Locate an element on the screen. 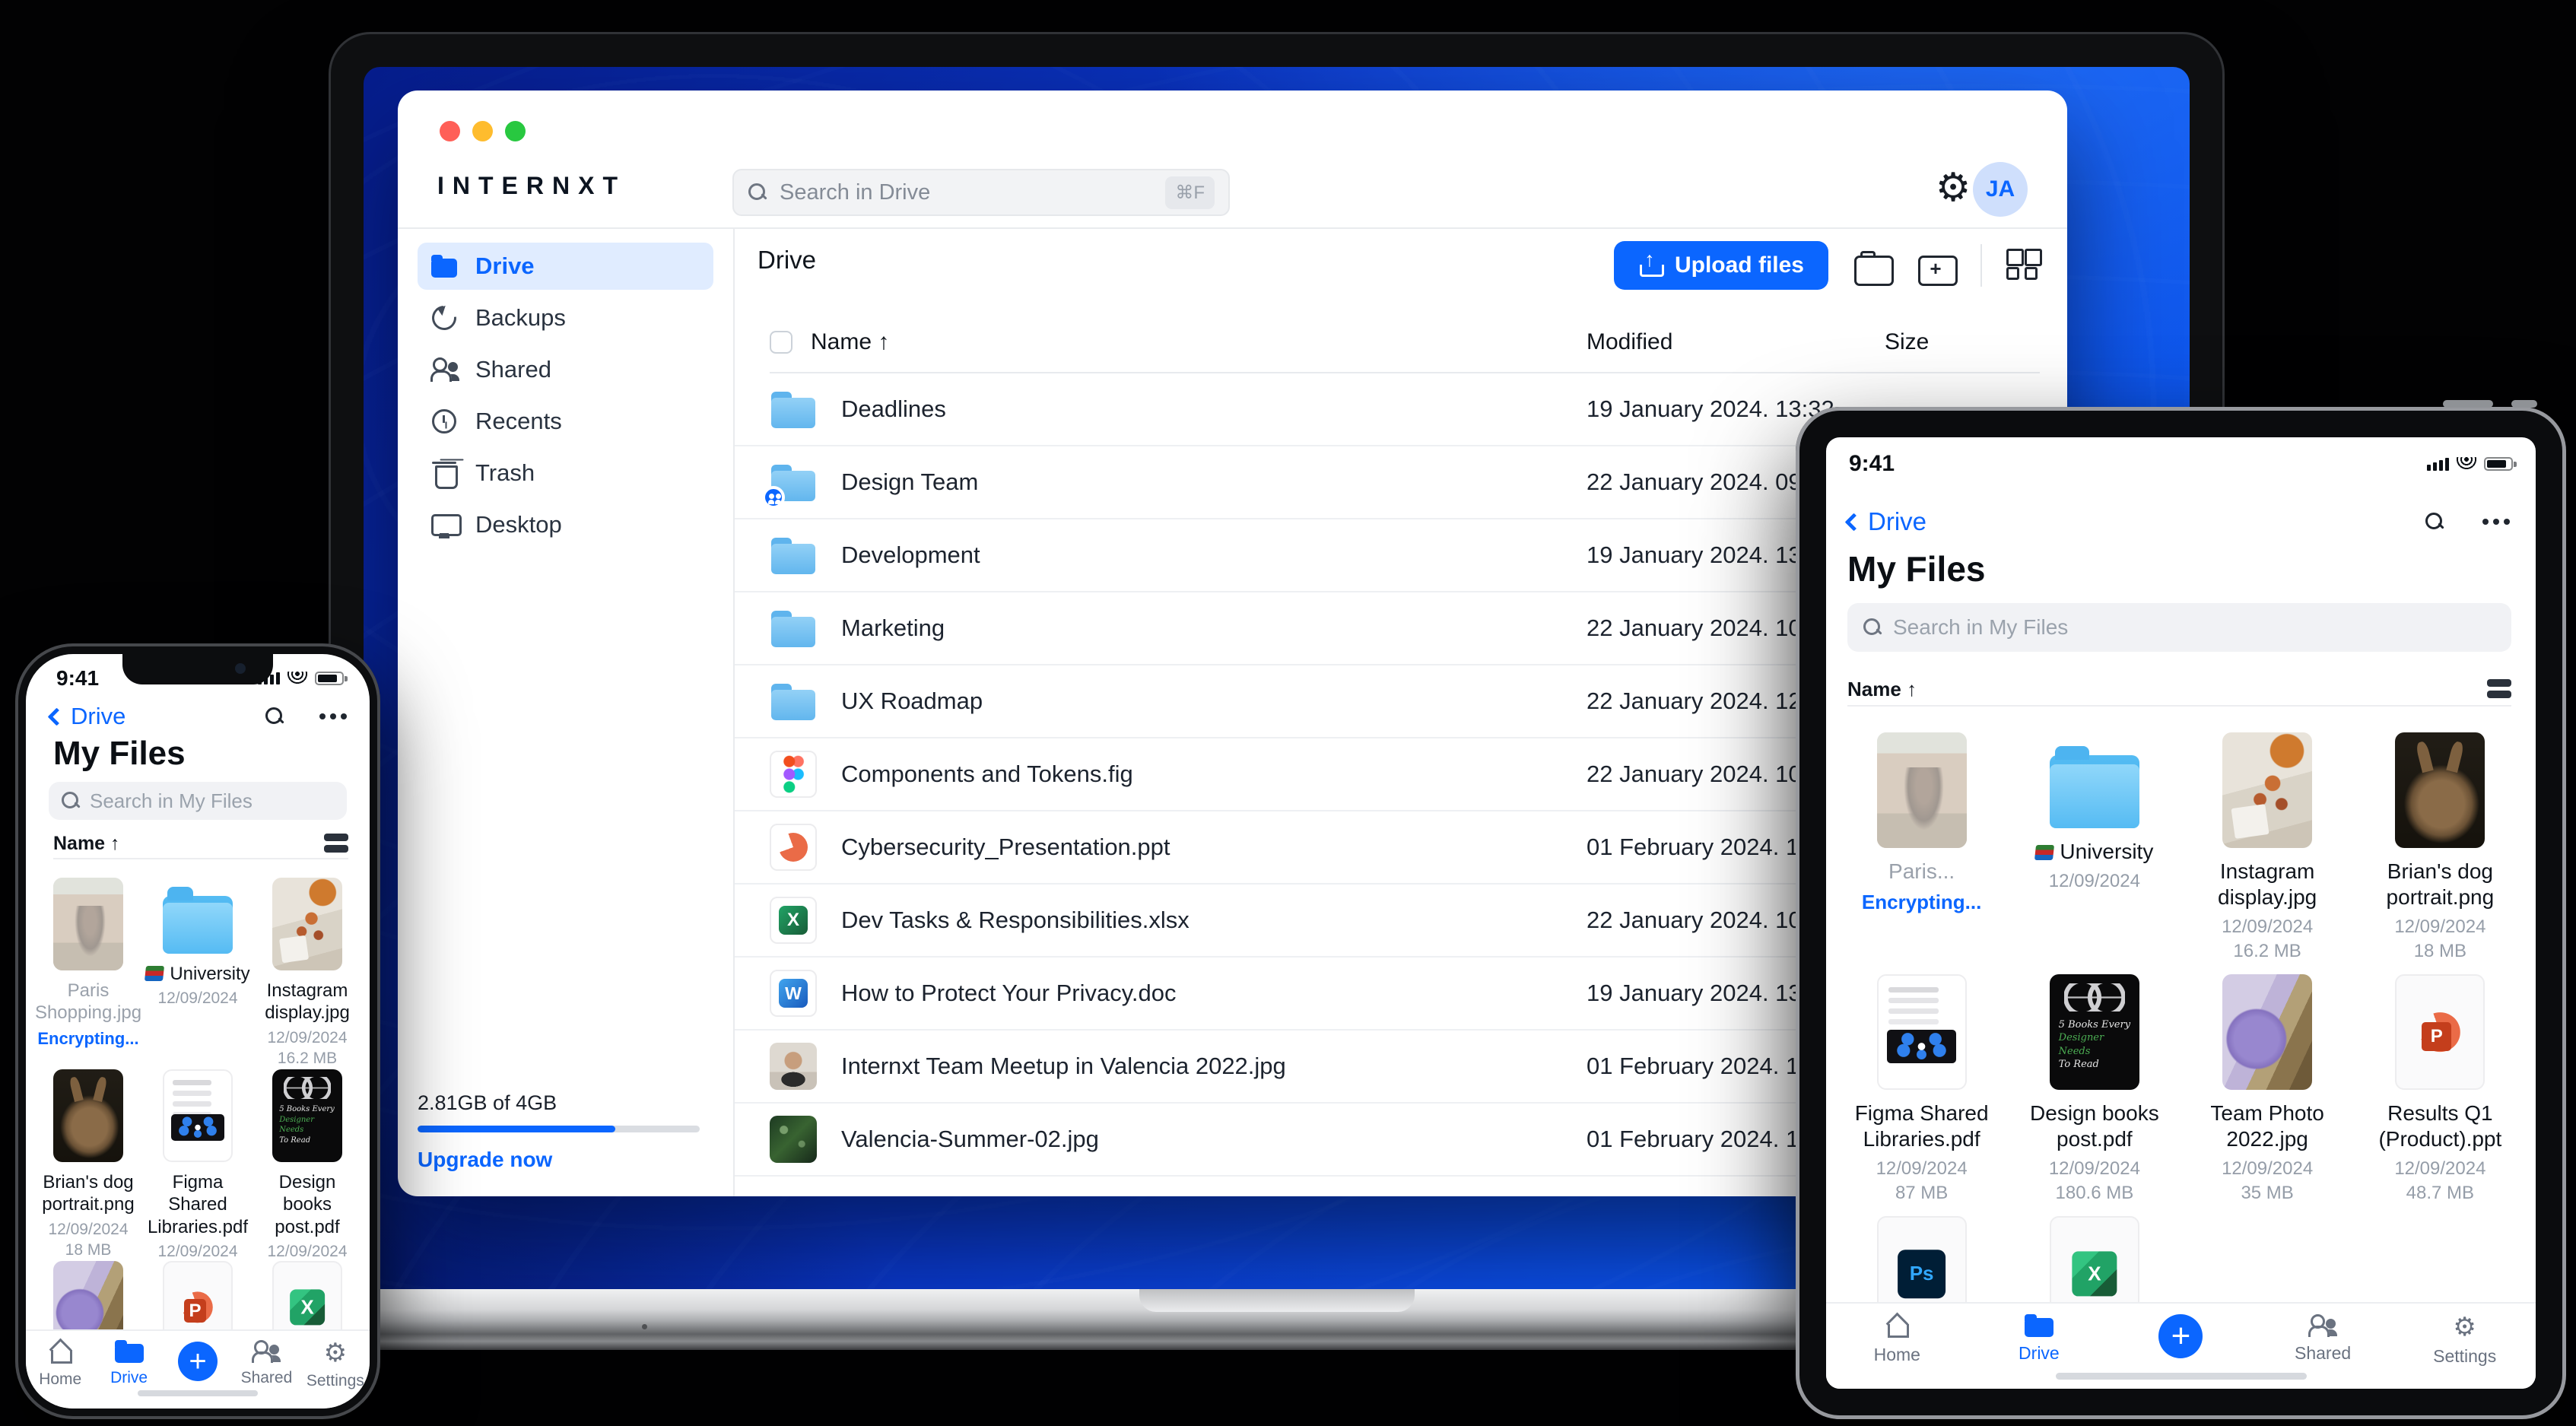 This screenshot has width=2576, height=1426. account-avatar: JA is located at coordinates (2001, 189).